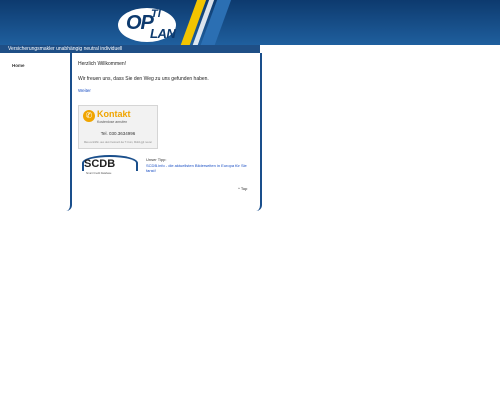  What do you see at coordinates (118, 133) in the screenshot?
I see `contact-phone: Tel. 030.3634996` at bounding box center [118, 133].